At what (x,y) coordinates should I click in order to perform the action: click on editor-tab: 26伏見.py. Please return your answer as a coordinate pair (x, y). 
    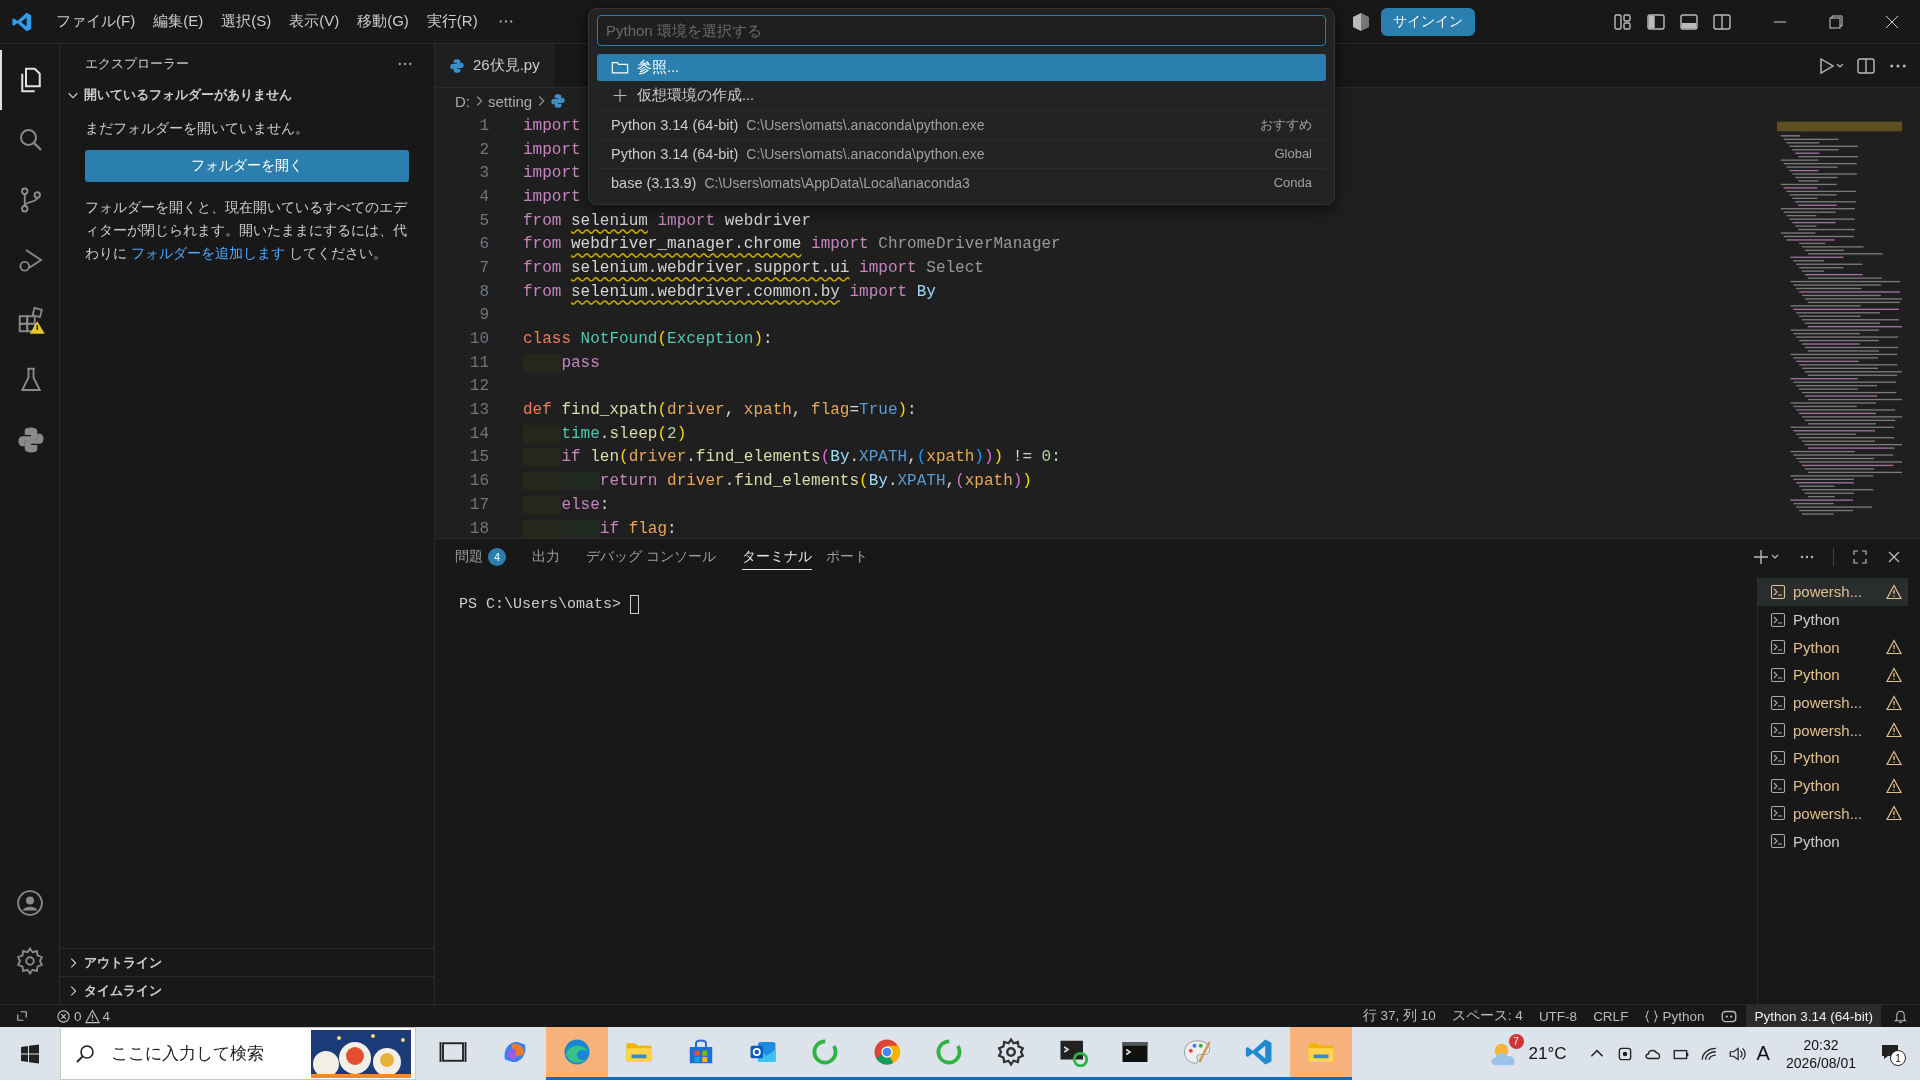
    Looking at the image, I should click on (494, 65).